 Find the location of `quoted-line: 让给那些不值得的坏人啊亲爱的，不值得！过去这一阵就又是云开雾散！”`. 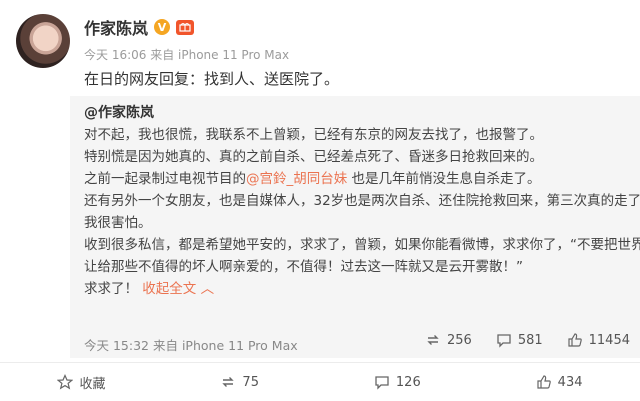

quoted-line: 让给那些不值得的坏人啊亲爱的，不值得！过去这一阵就又是云开雾散！” is located at coordinates (303, 267).